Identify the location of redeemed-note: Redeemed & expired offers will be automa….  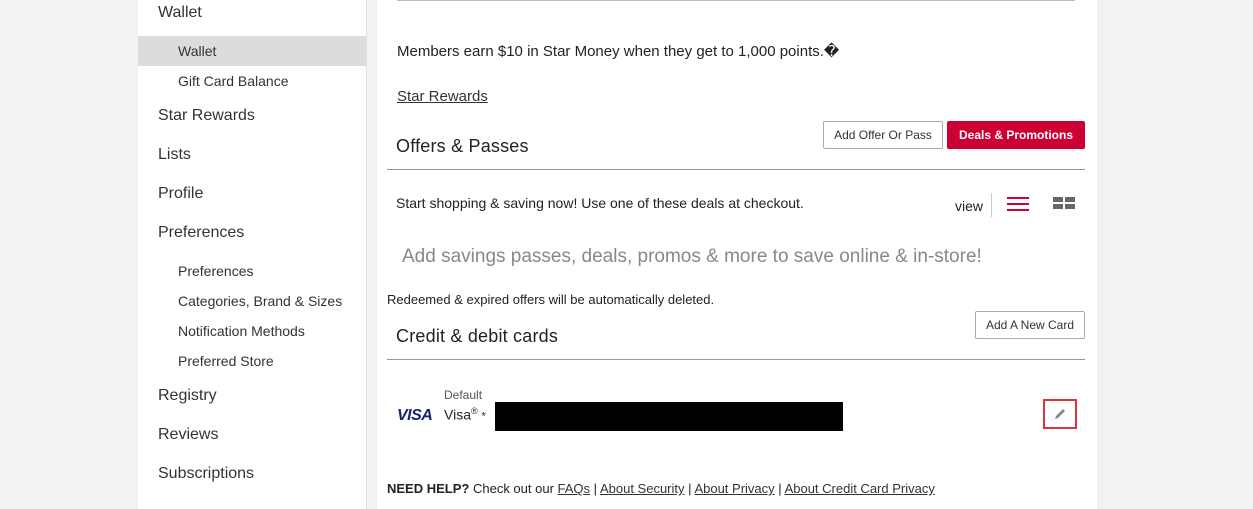
(551, 299).